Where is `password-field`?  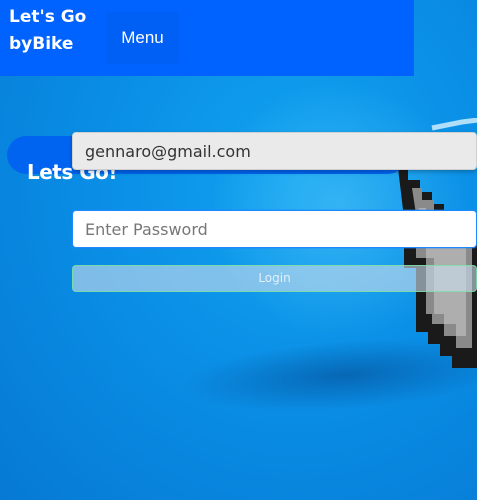 password-field is located at coordinates (274, 229).